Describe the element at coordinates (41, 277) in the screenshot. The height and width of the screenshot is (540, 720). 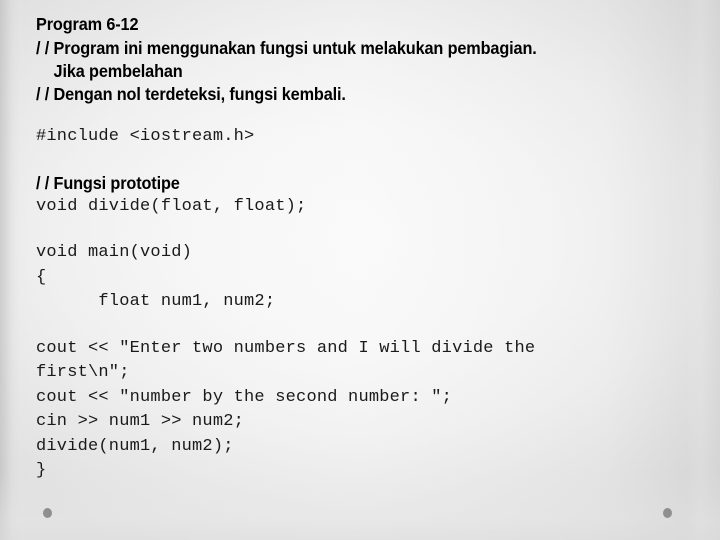
I see `code-line-open-brace: {` at that location.